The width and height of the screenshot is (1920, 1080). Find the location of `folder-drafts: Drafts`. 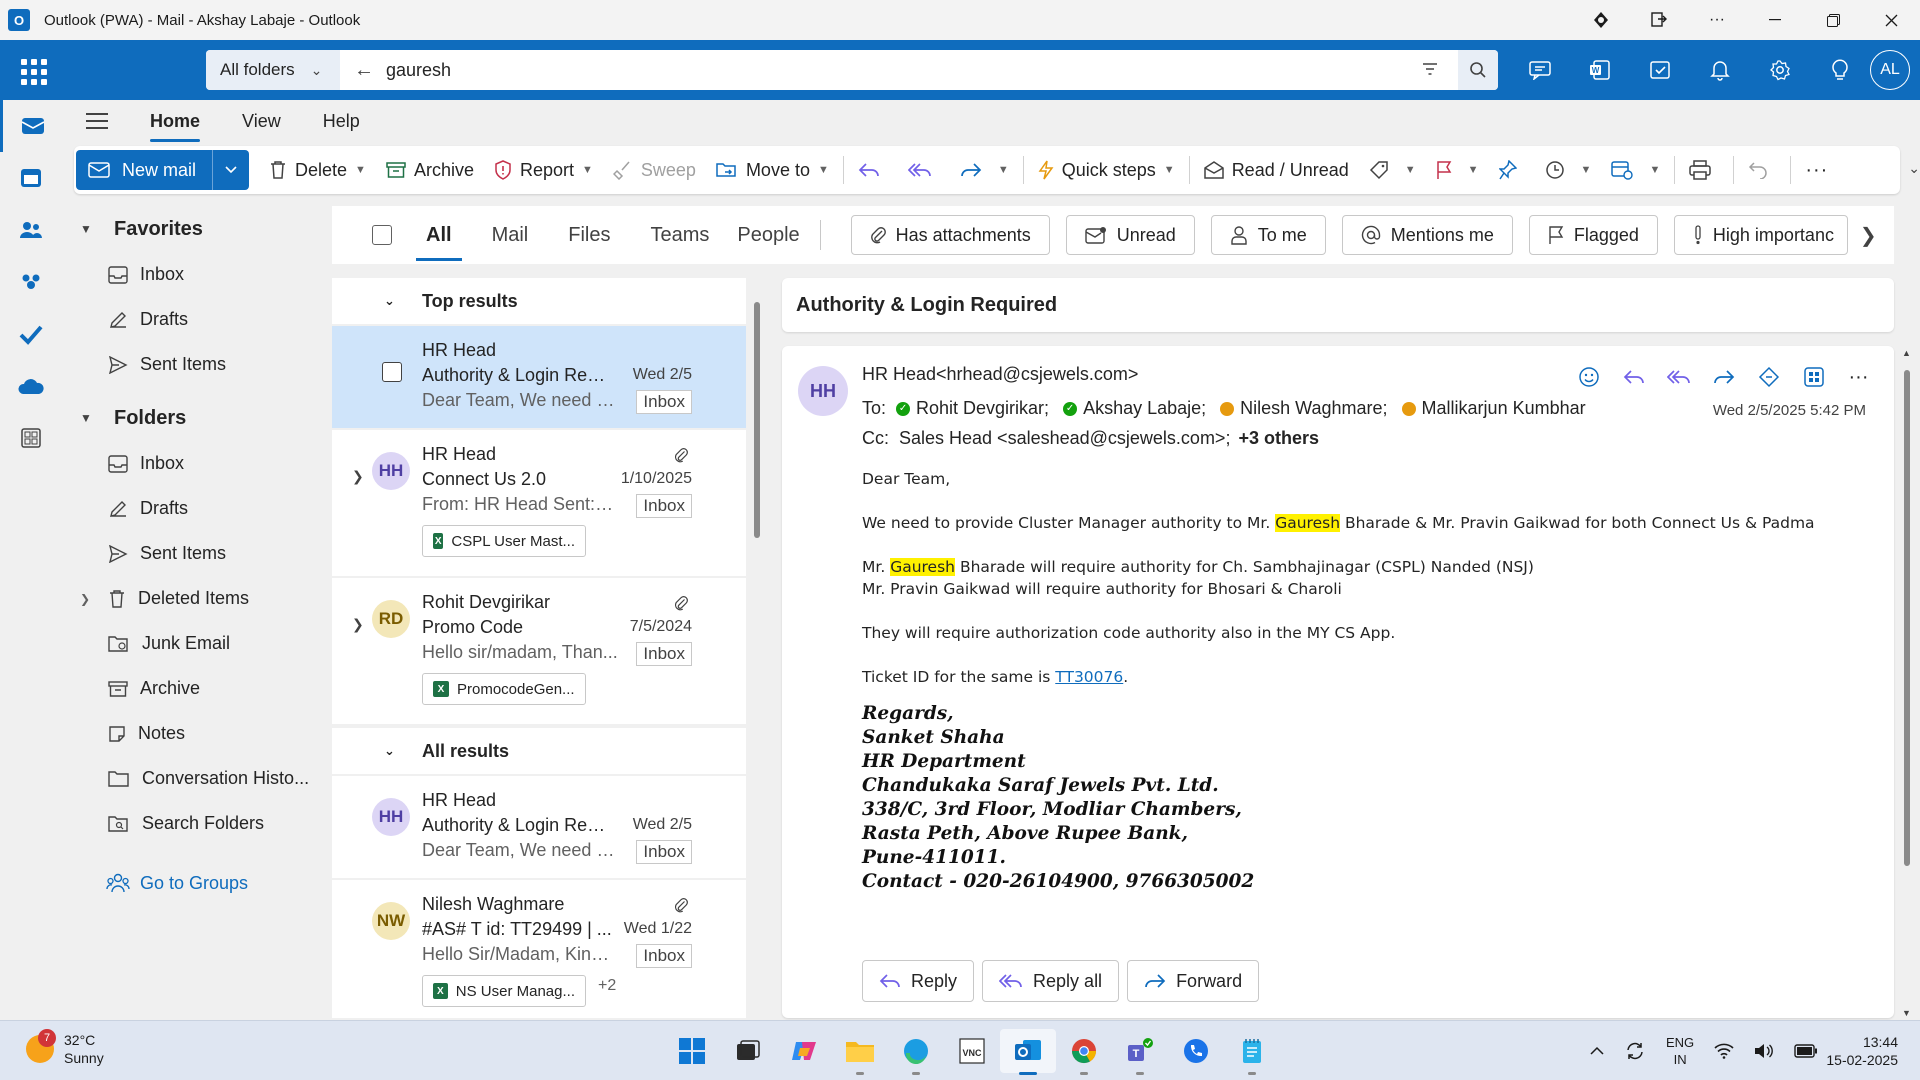

folder-drafts: Drafts is located at coordinates (196, 508).